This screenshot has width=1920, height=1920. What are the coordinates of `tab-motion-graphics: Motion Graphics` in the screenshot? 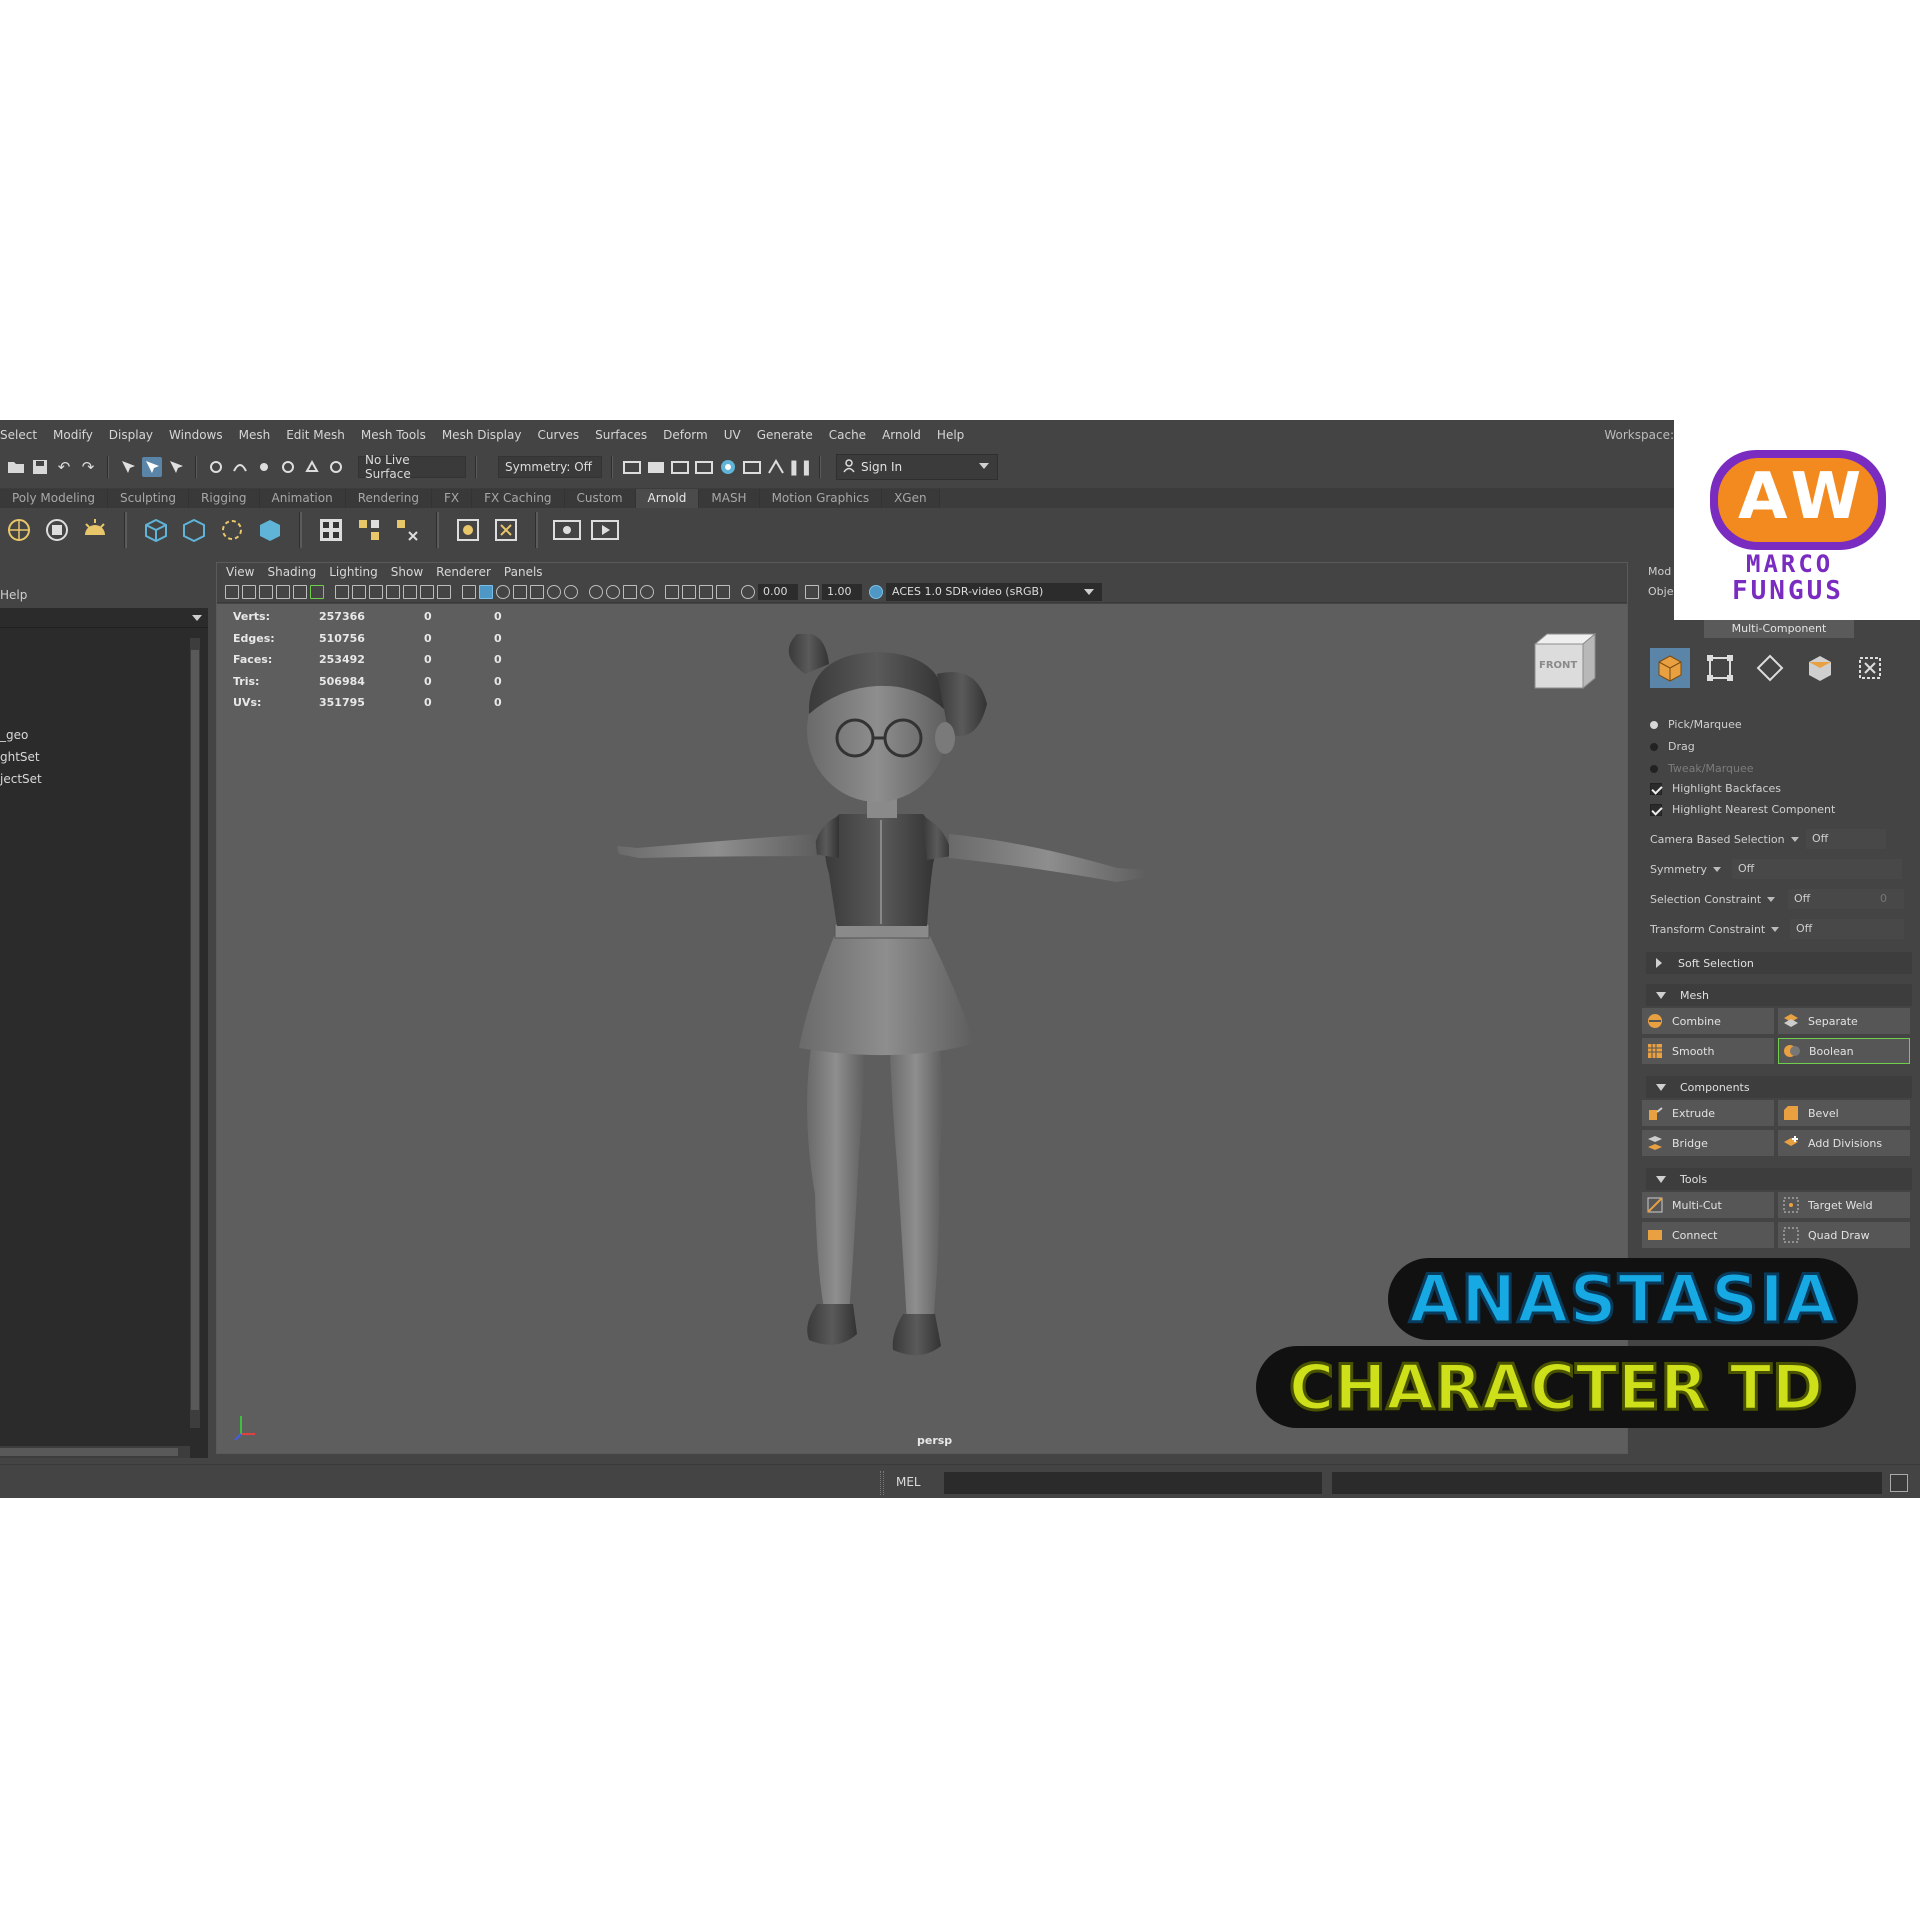 It's located at (821, 498).